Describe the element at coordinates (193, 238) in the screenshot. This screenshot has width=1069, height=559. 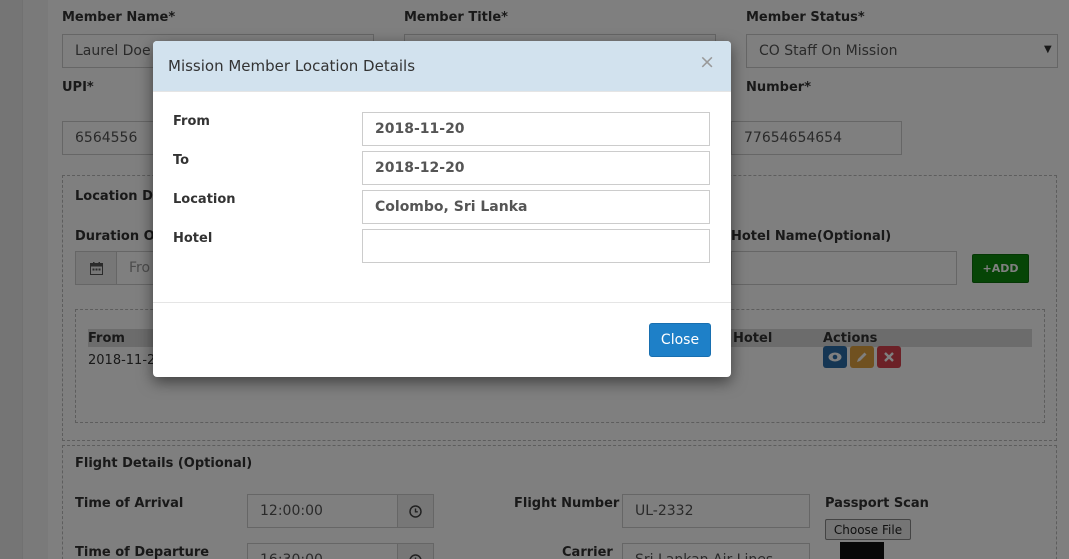
I see `hotel-label: Hotel` at that location.